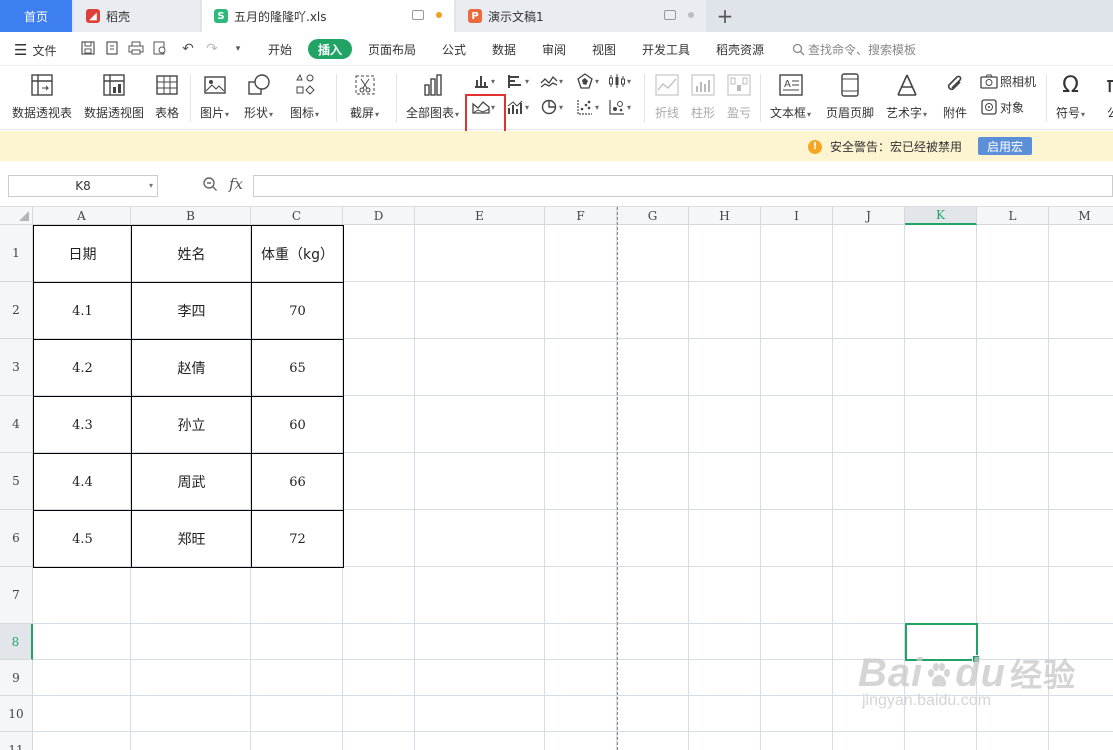  I want to click on column-header-a: A, so click(82, 216).